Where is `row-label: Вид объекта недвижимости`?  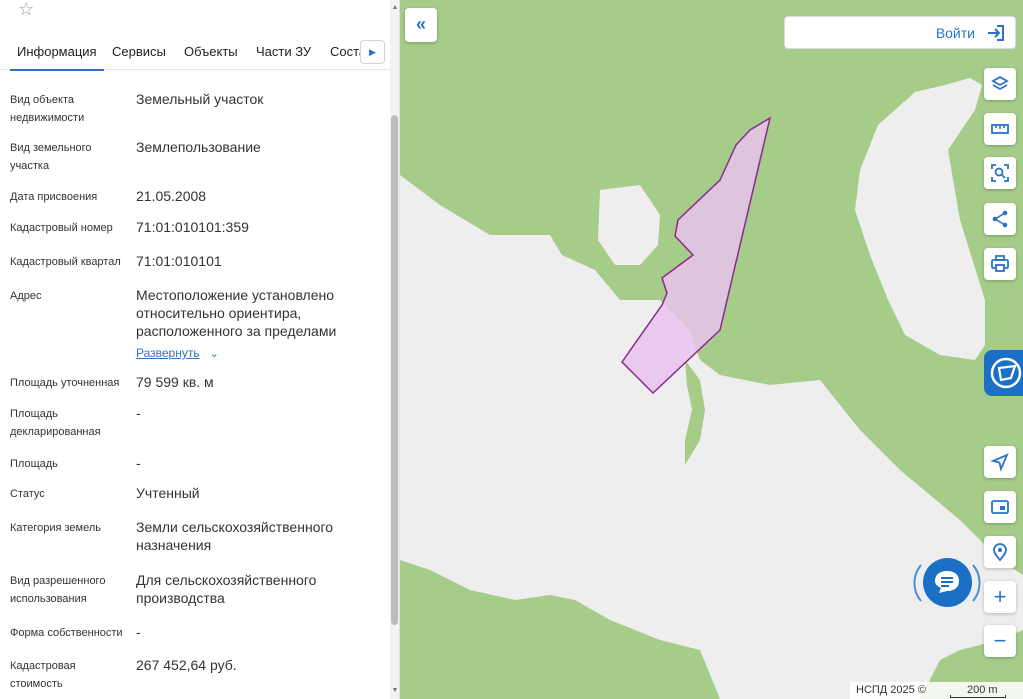
row-label: Вид объекта недвижимости is located at coordinates (47, 109).